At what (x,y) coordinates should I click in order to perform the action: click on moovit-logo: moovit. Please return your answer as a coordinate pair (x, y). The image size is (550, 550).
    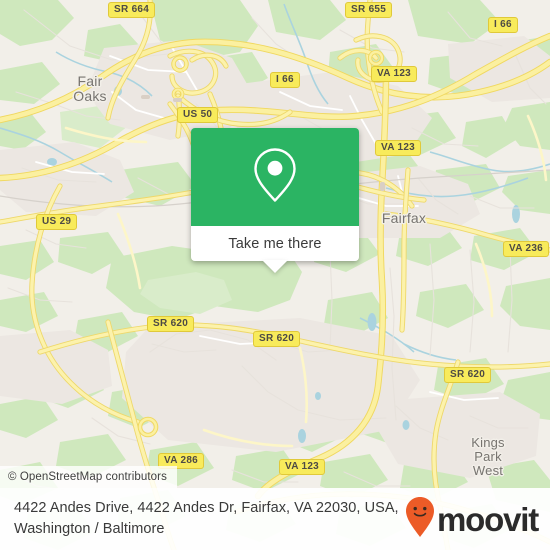
    Looking at the image, I should click on (472, 519).